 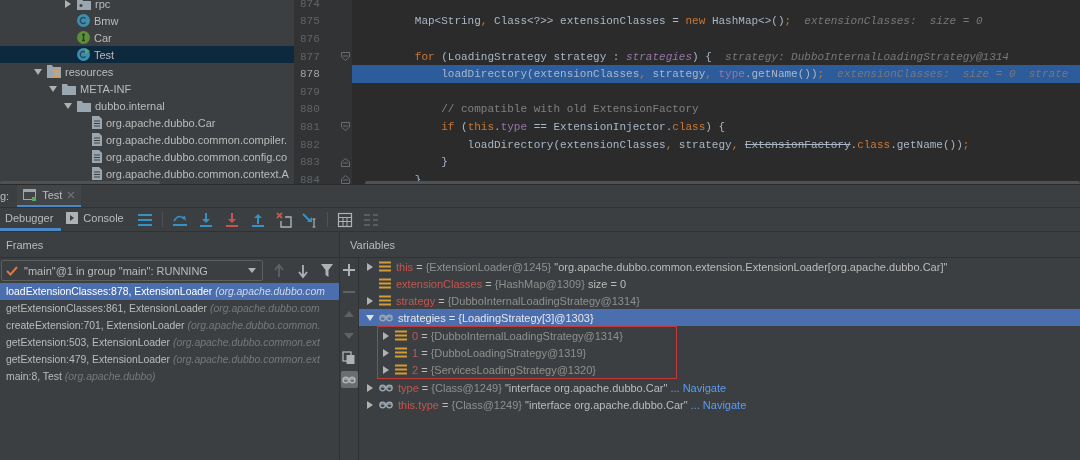 I want to click on code-line: // compatible with old ExtensionFactory, so click(x=570, y=110).